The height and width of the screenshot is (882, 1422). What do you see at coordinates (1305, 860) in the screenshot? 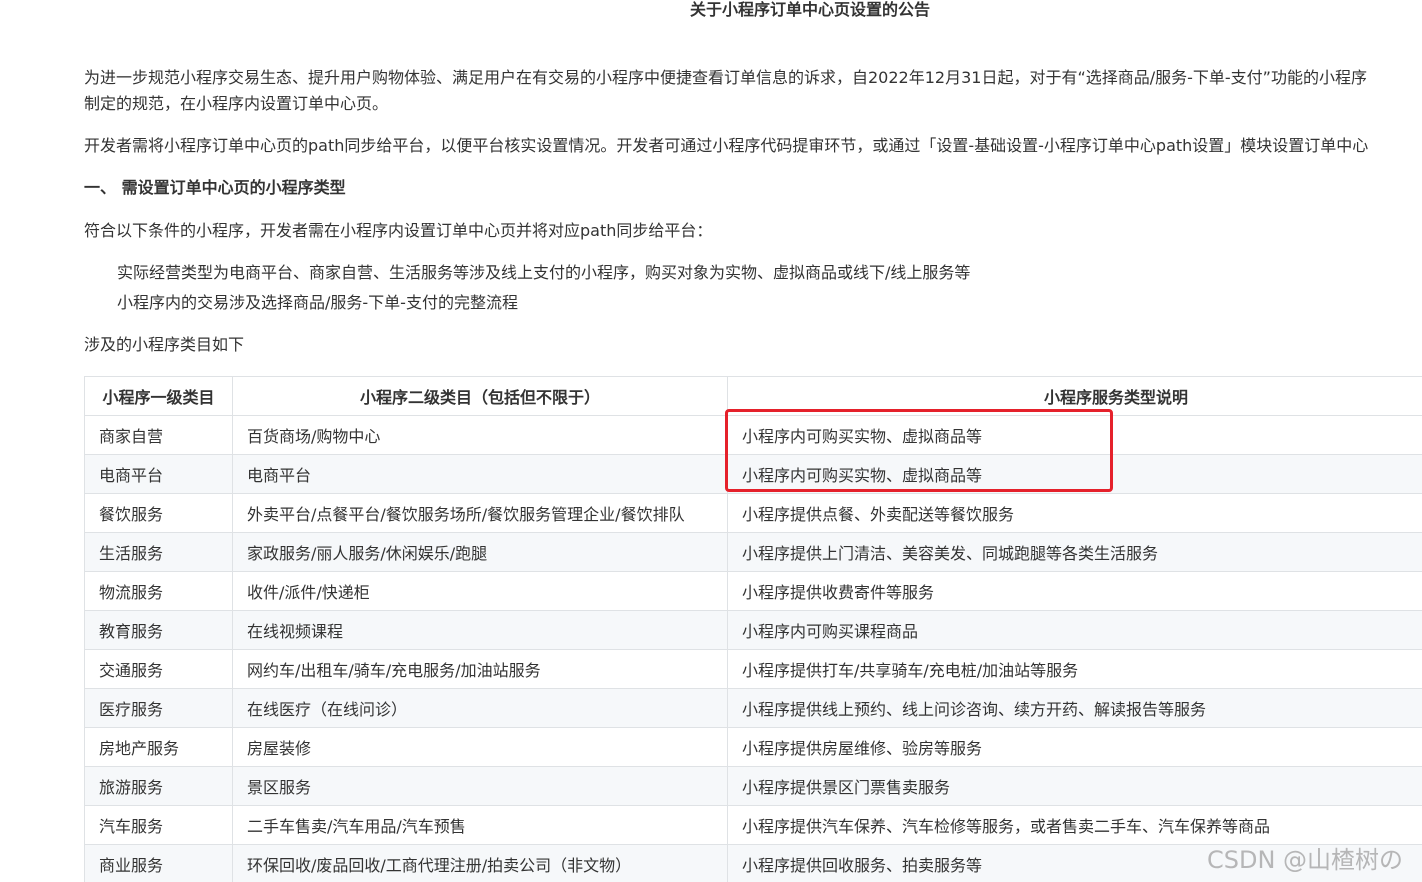
I see `csdn-watermark: CSDN @山楂树の` at bounding box center [1305, 860].